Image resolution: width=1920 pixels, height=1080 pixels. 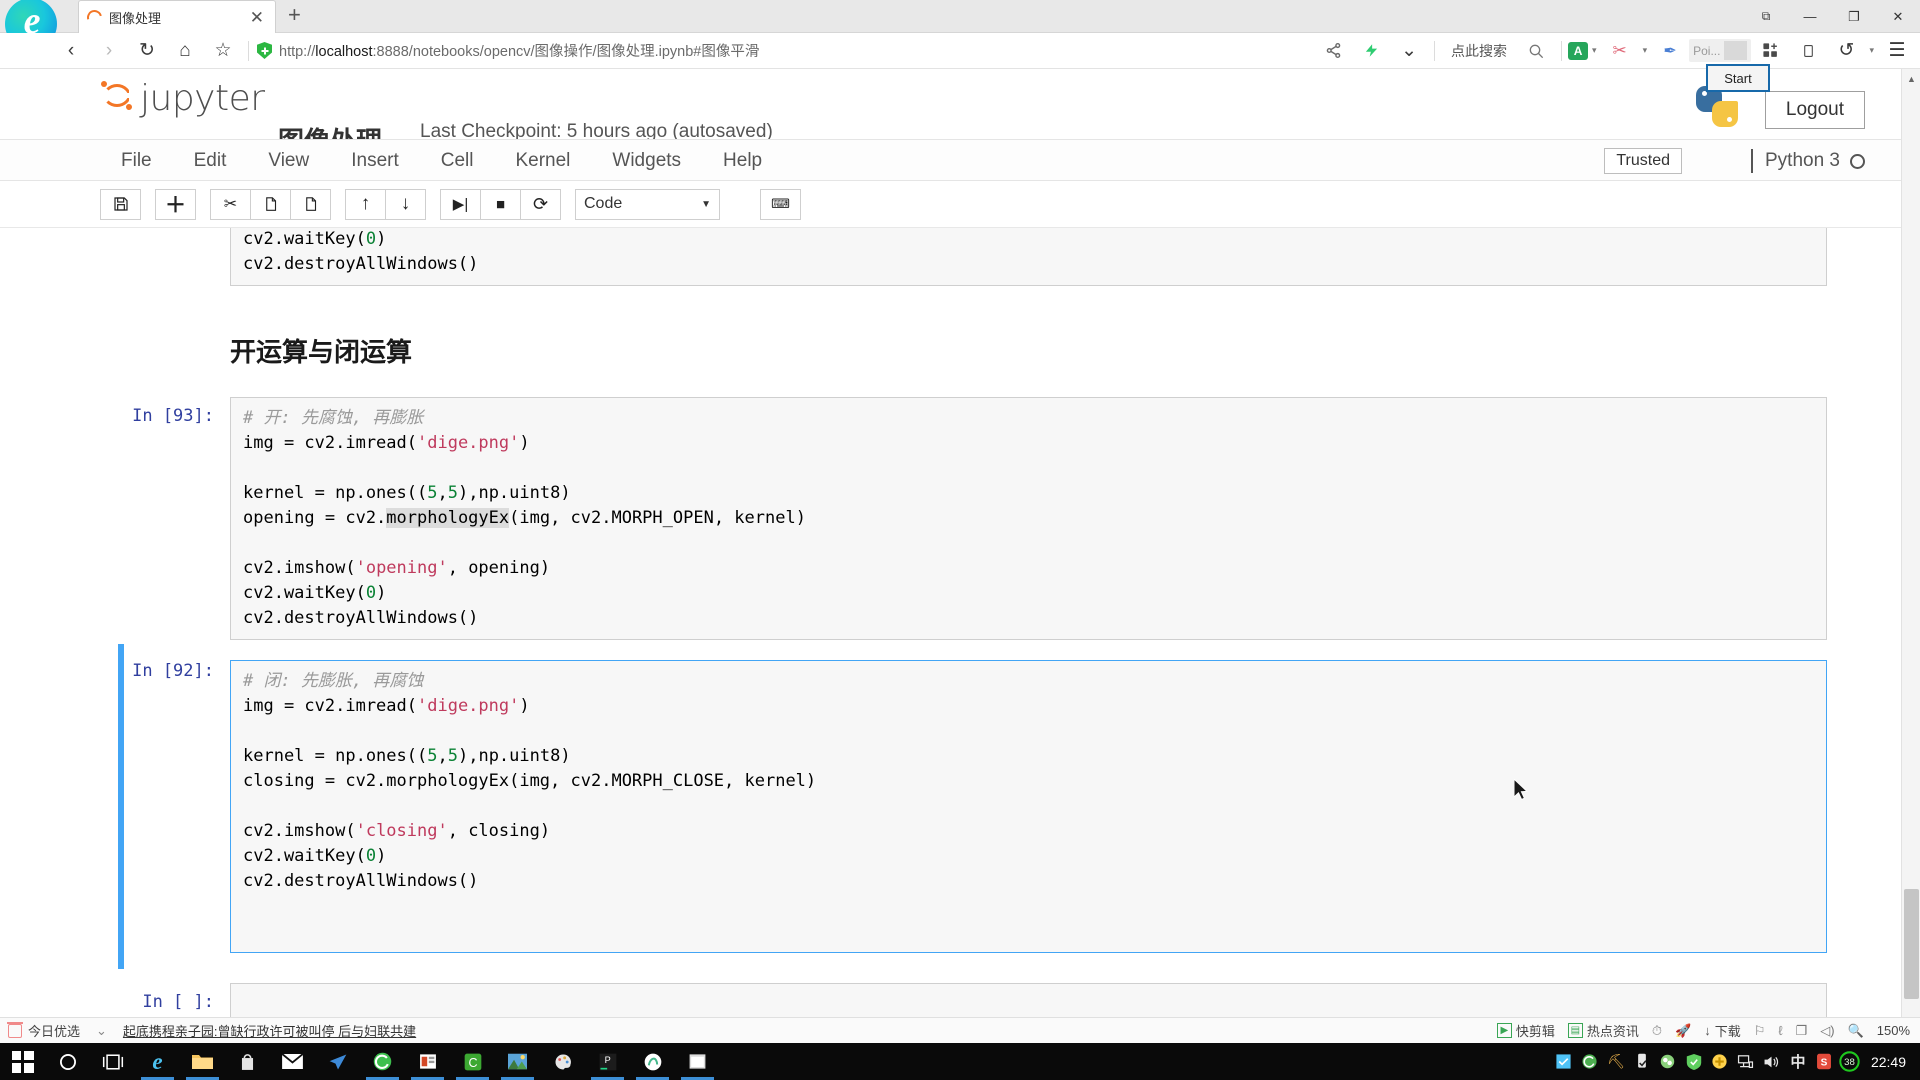 I want to click on network-tray-icon, so click(x=1746, y=1061).